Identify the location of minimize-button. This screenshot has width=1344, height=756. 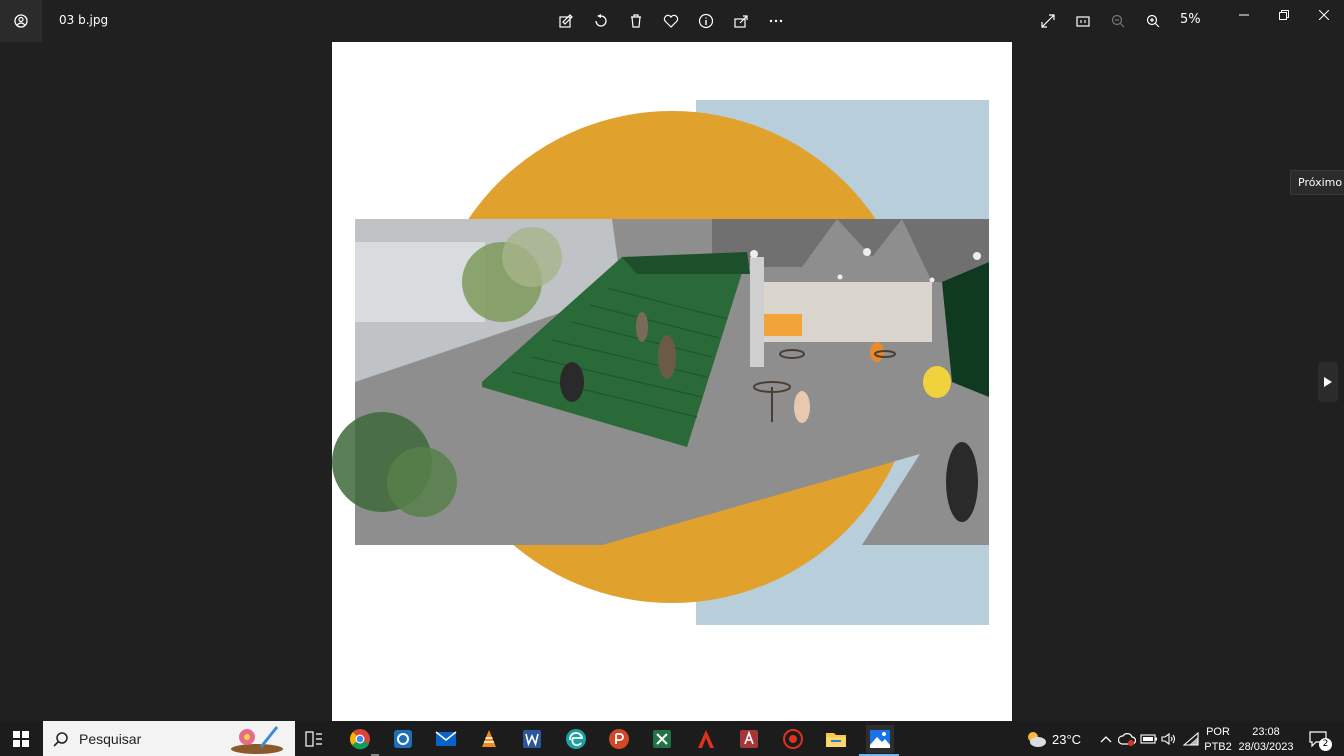
(1244, 15).